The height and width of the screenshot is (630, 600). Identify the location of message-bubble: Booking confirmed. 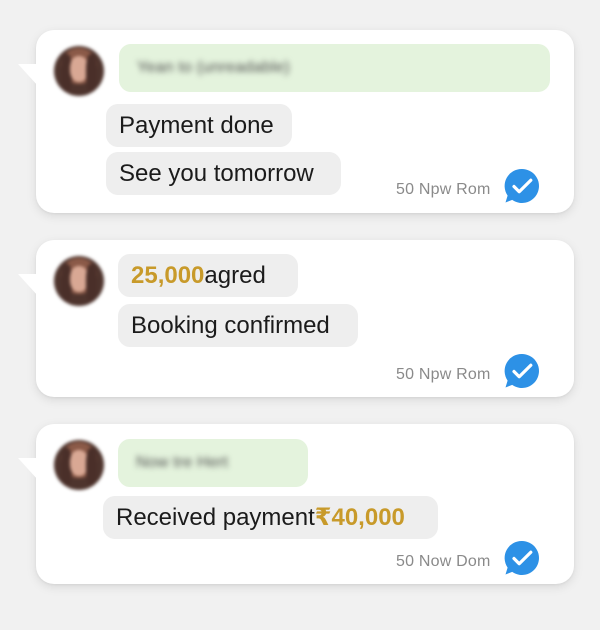
(238, 325).